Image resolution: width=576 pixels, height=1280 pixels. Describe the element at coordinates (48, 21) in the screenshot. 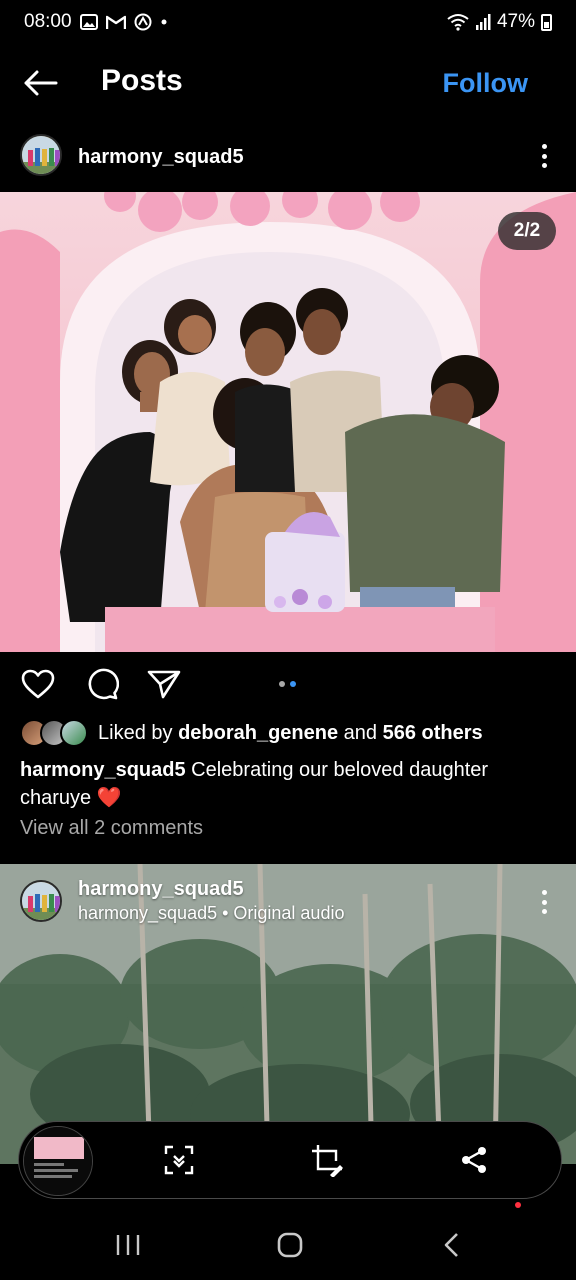

I see `status-time: 08:00` at that location.